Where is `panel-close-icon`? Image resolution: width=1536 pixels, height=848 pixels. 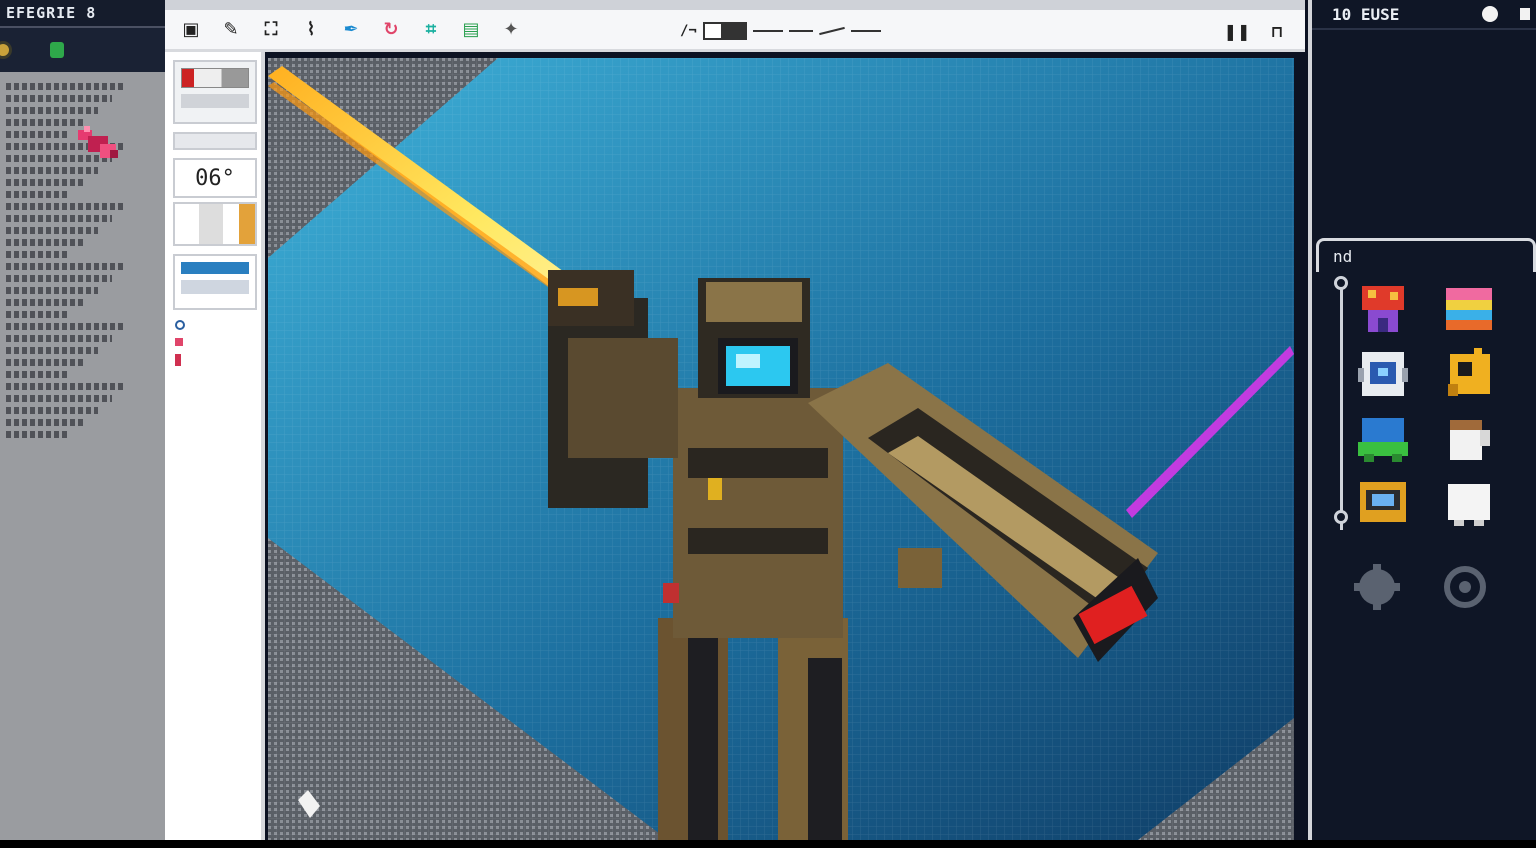 panel-close-icon is located at coordinates (1525, 14).